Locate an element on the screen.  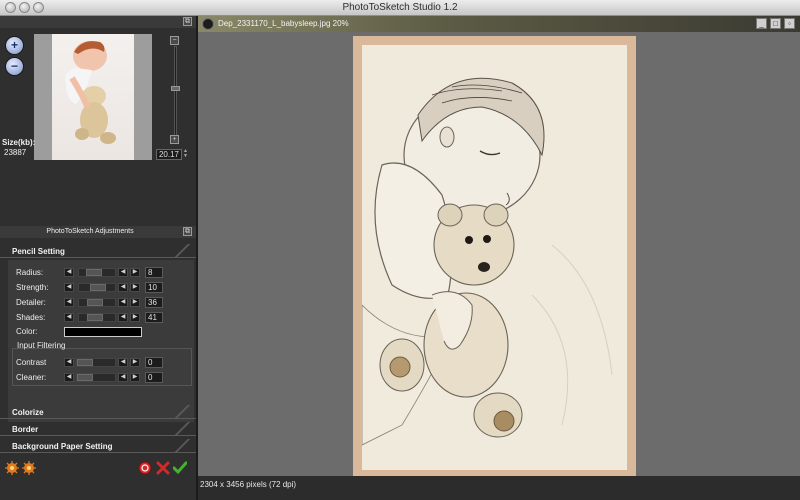
cancel-icon is located at coordinates (163, 468).